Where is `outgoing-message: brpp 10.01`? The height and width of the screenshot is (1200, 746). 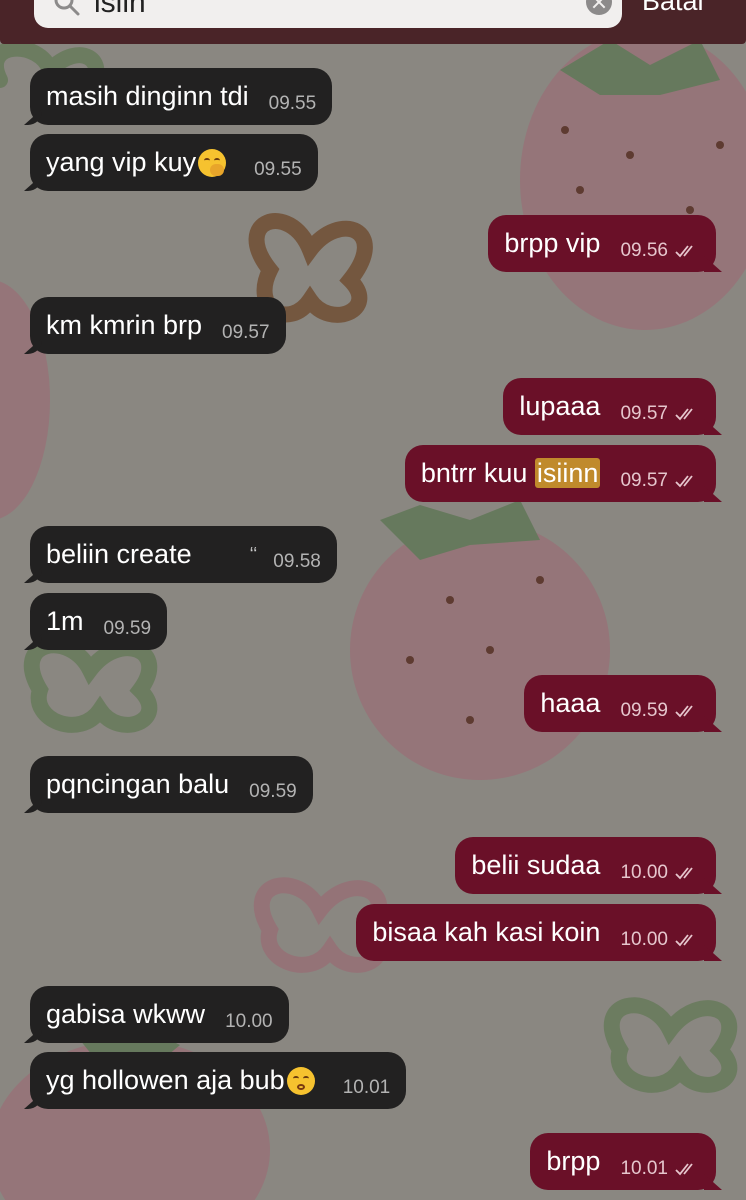
outgoing-message: brpp 10.01 is located at coordinates (626, 1161).